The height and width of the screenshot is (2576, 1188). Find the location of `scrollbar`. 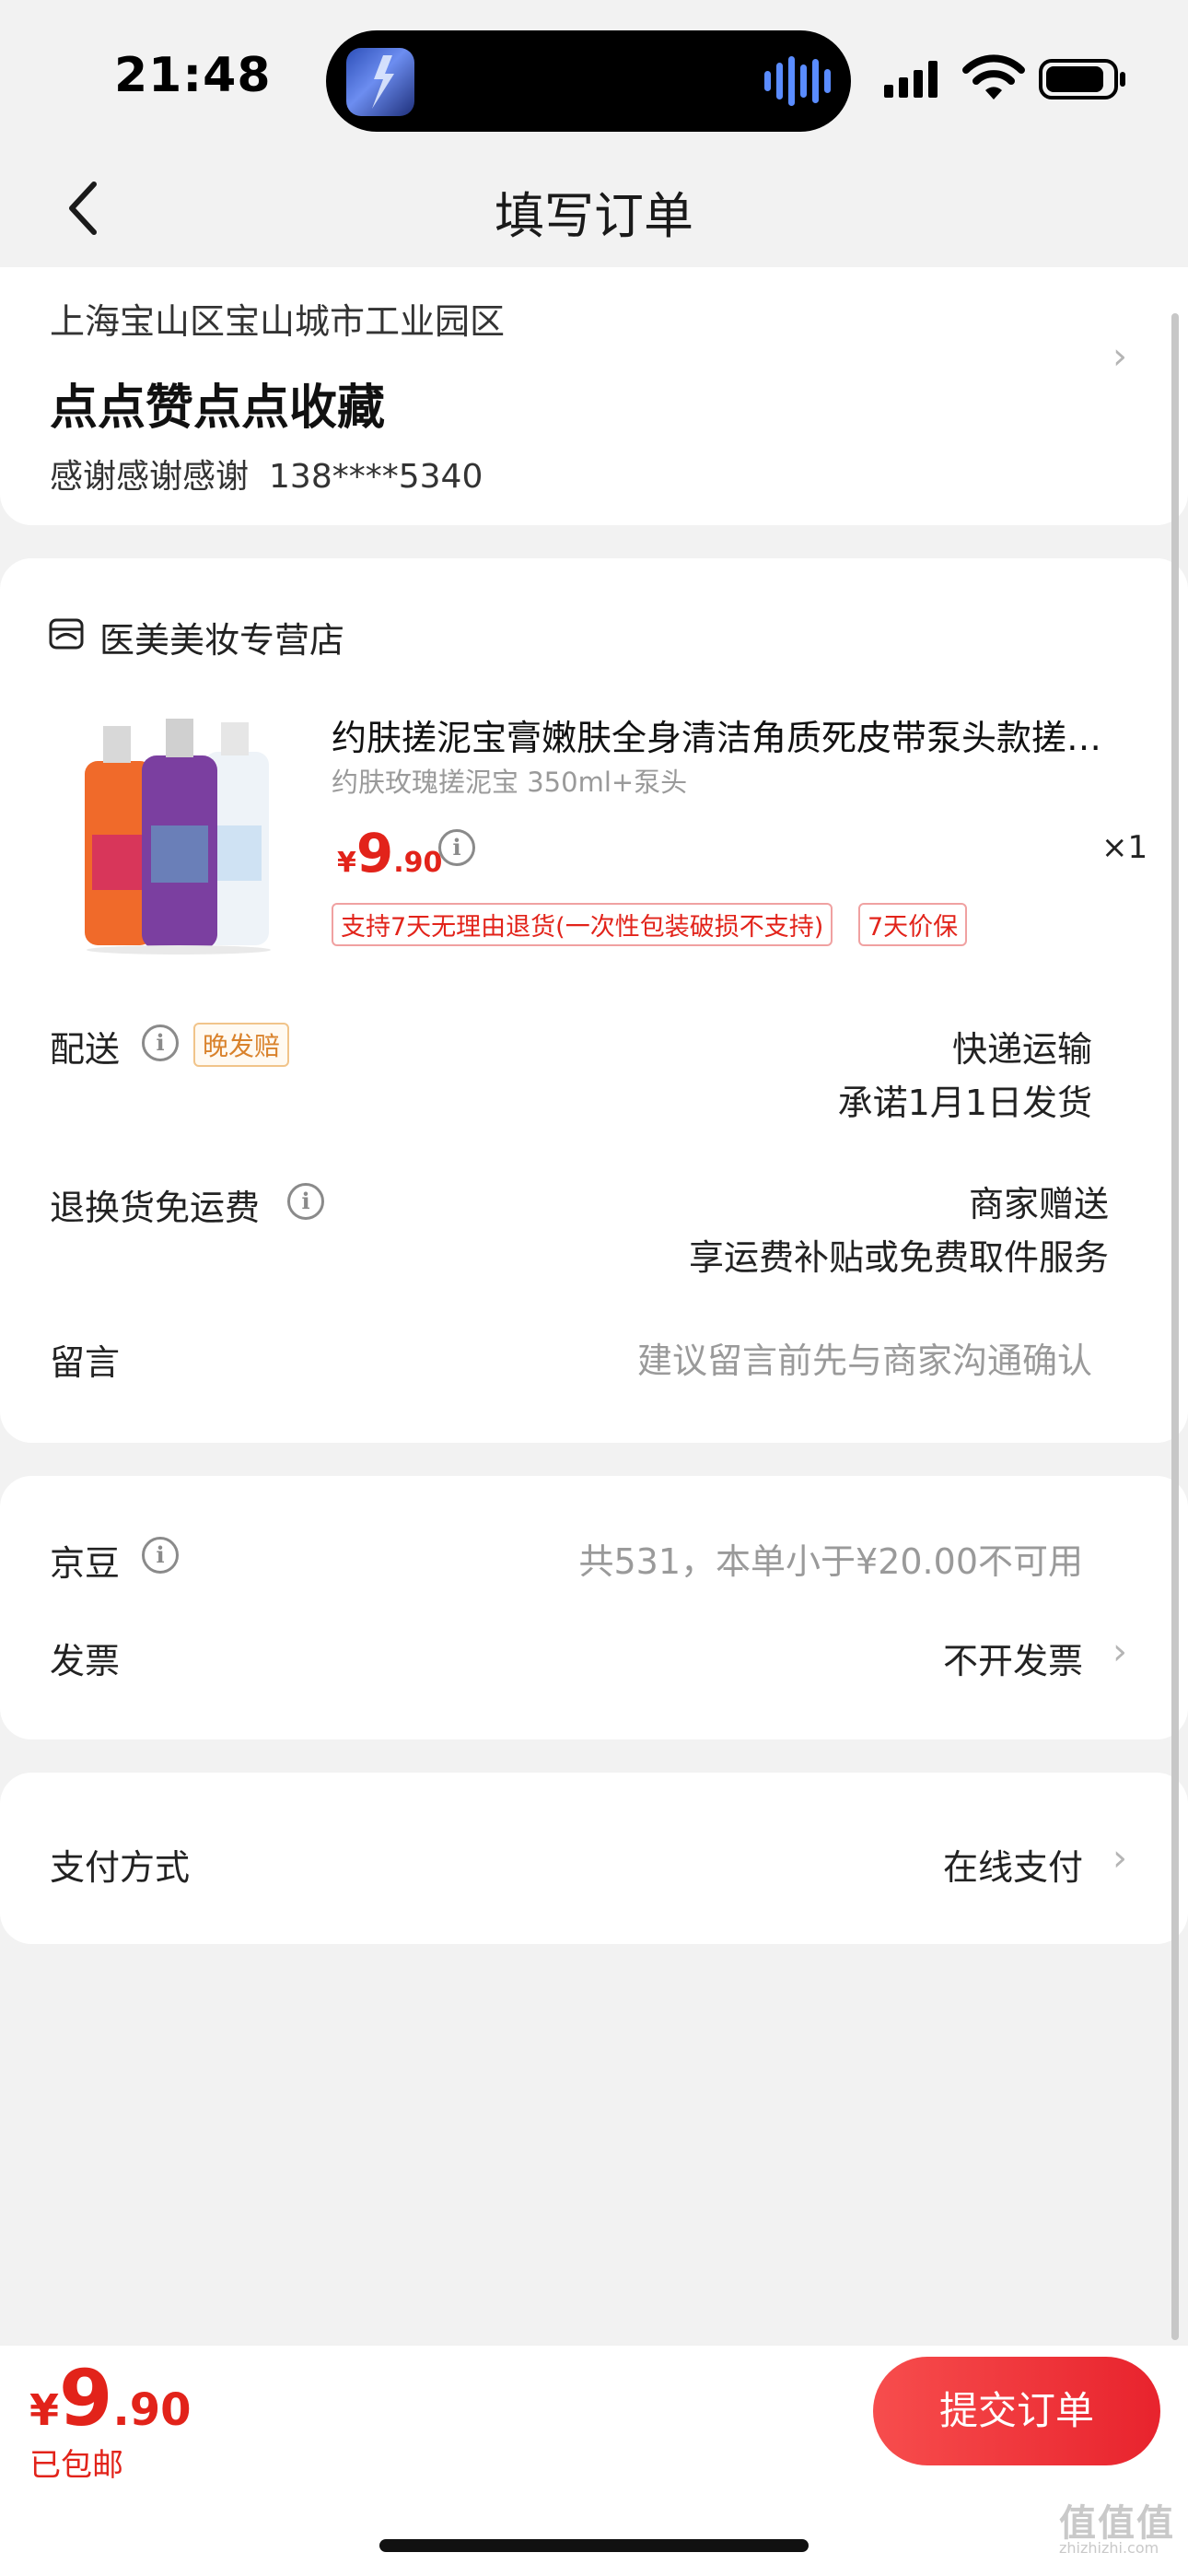

scrollbar is located at coordinates (1175, 1326).